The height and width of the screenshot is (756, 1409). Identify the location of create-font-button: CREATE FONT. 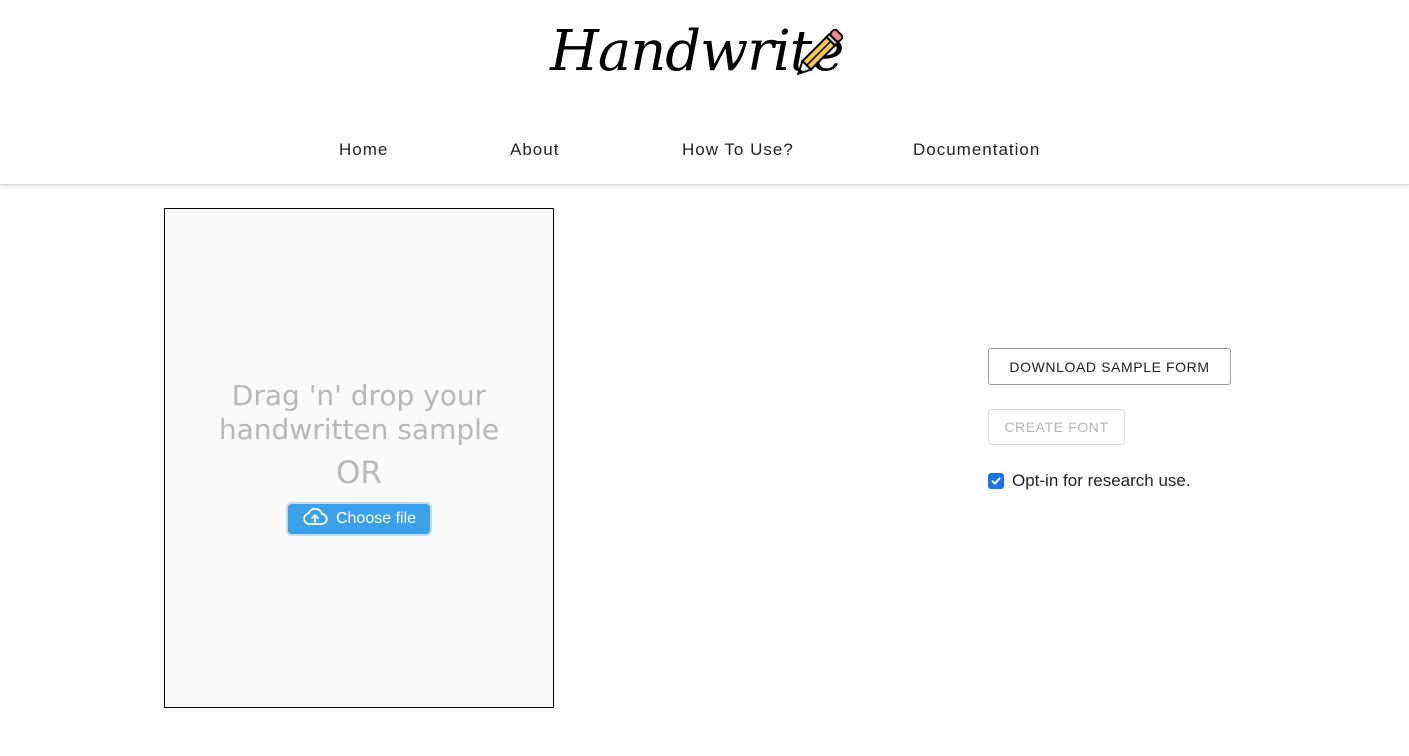
(1056, 427).